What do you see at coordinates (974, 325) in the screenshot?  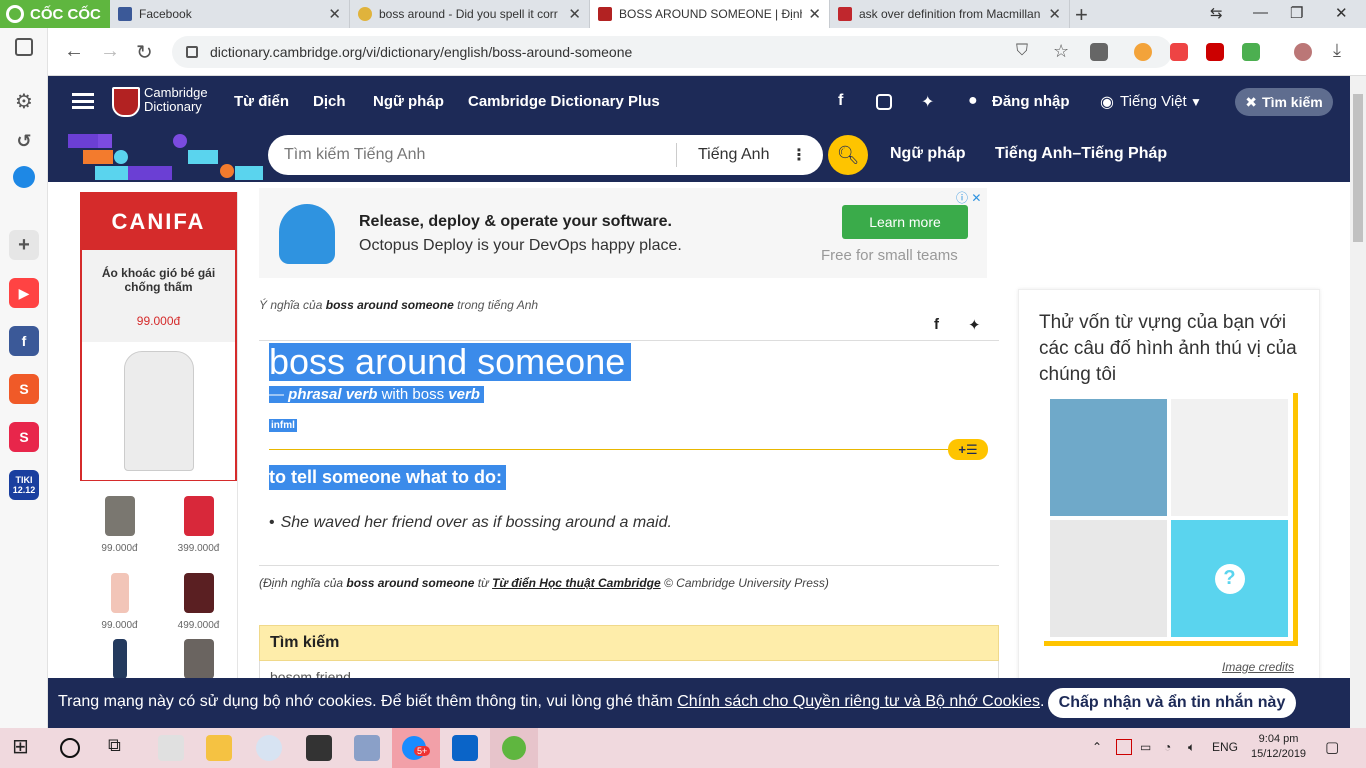 I see `share-twitter-icon: ✦` at bounding box center [974, 325].